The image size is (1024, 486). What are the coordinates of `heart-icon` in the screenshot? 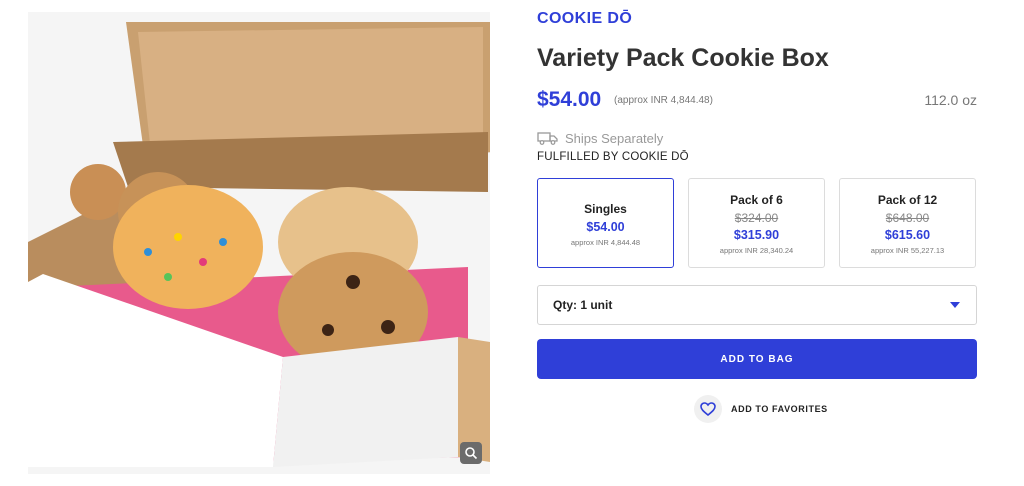 It's located at (708, 409).